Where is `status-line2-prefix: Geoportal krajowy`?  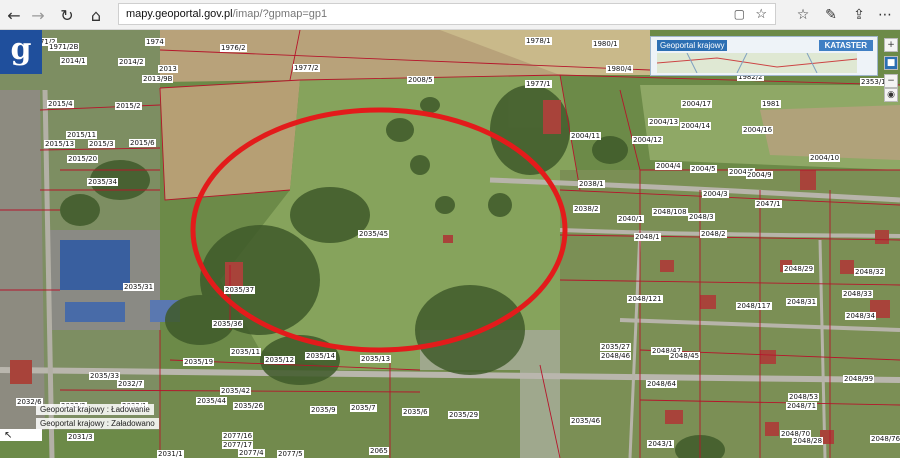
status-line2-prefix: Geoportal krajowy is located at coordinates (72, 423).